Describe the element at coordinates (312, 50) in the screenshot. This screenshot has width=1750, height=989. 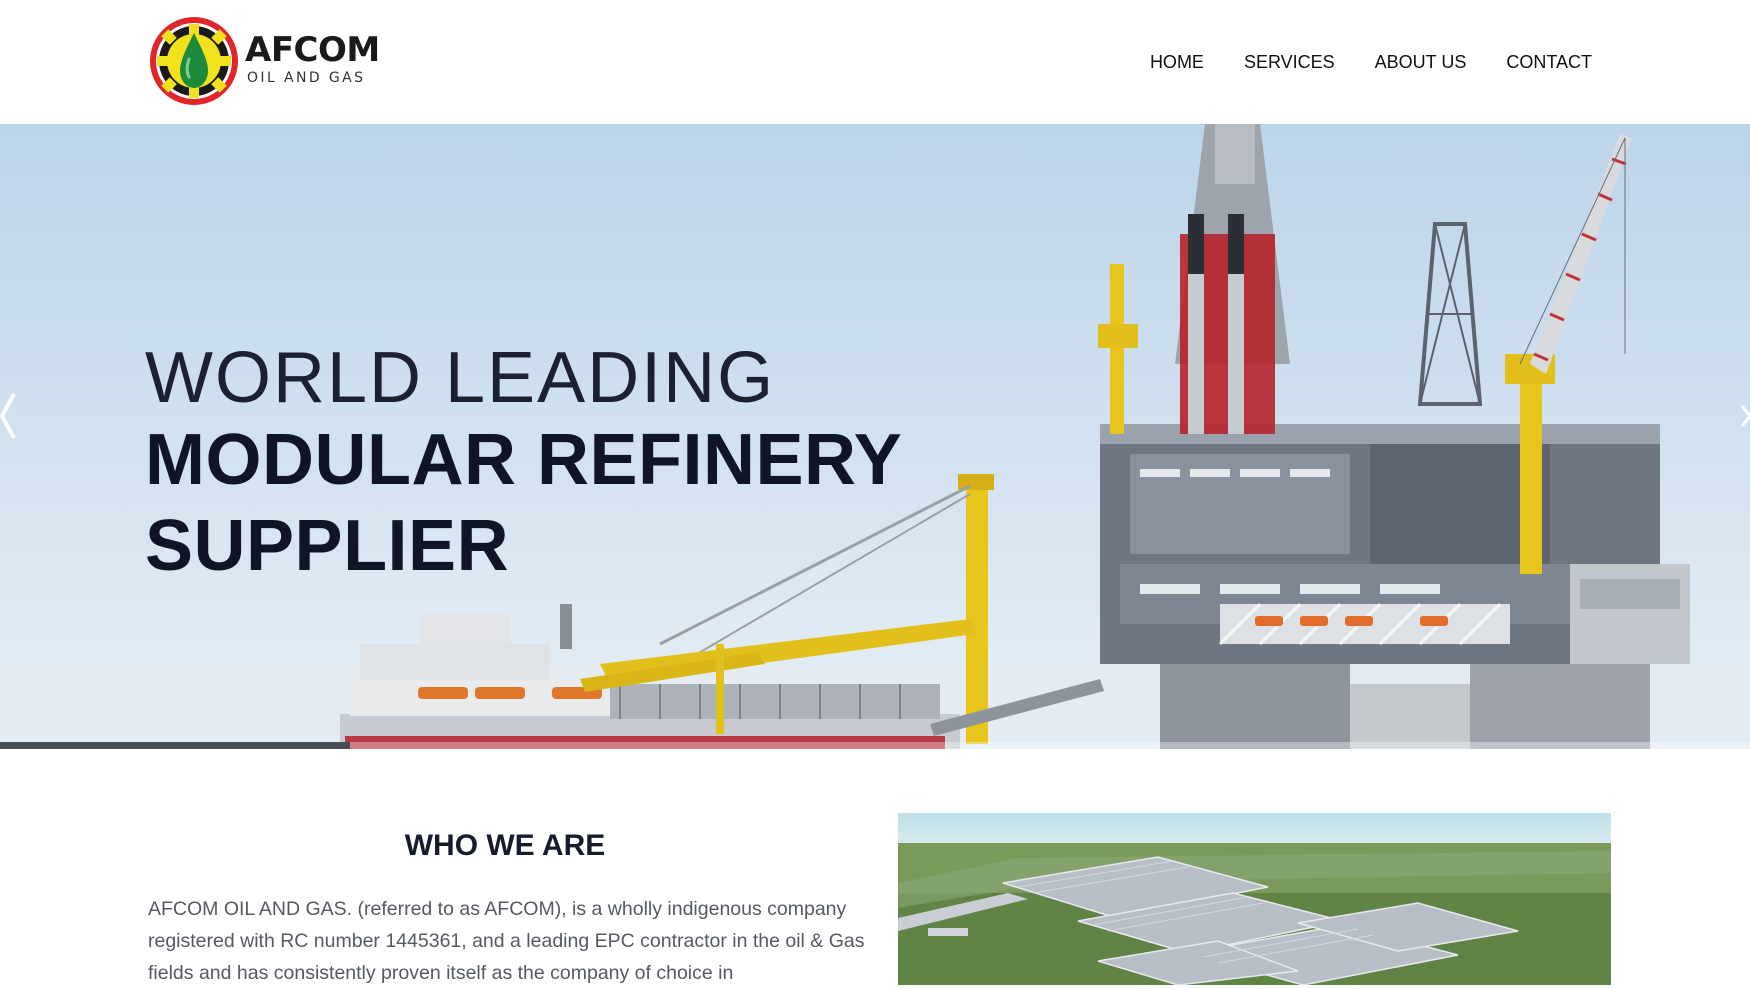
I see `brand-name: AFCOM` at that location.